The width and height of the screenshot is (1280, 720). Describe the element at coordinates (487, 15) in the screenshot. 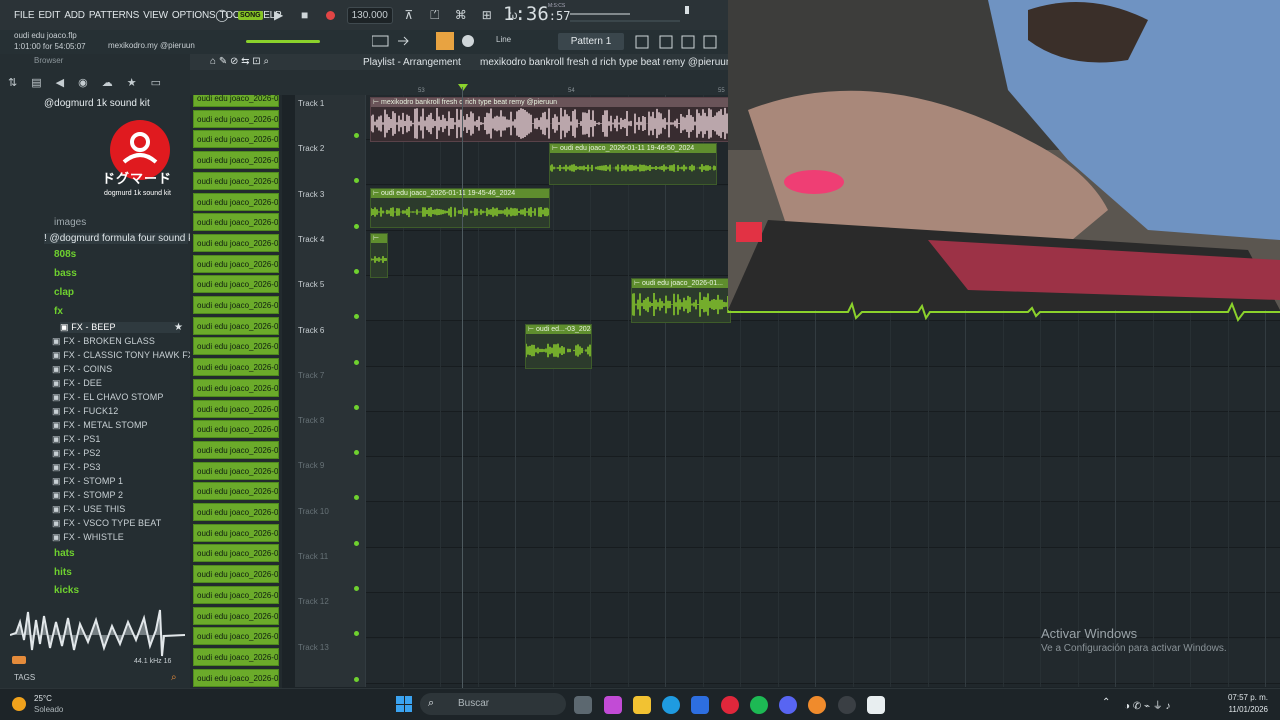

I see `loop-record-icon: ⊞` at that location.